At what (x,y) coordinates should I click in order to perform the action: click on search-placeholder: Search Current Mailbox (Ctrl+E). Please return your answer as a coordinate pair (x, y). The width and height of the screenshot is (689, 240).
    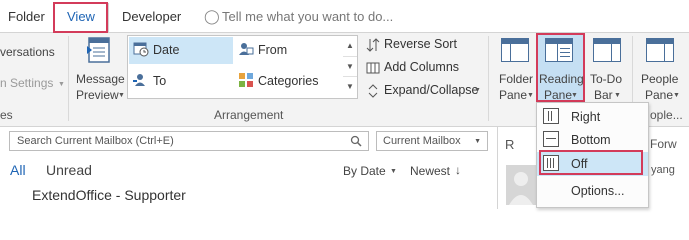
    Looking at the image, I should click on (95, 141).